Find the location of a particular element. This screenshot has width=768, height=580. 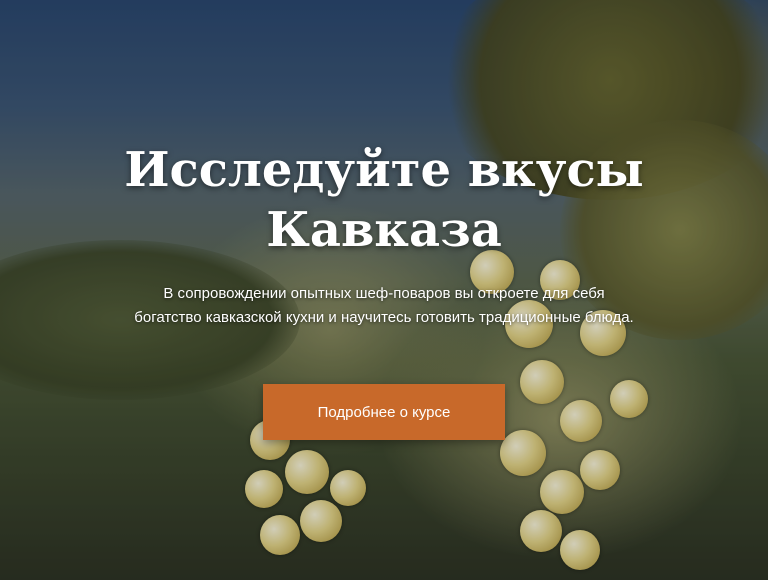

hero-title: Исследуйте вкусы Кавказа is located at coordinates (384, 200).